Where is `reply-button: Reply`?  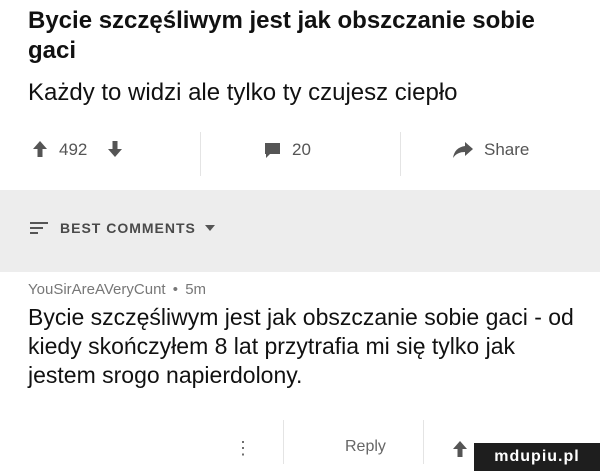 reply-button: Reply is located at coordinates (365, 447).